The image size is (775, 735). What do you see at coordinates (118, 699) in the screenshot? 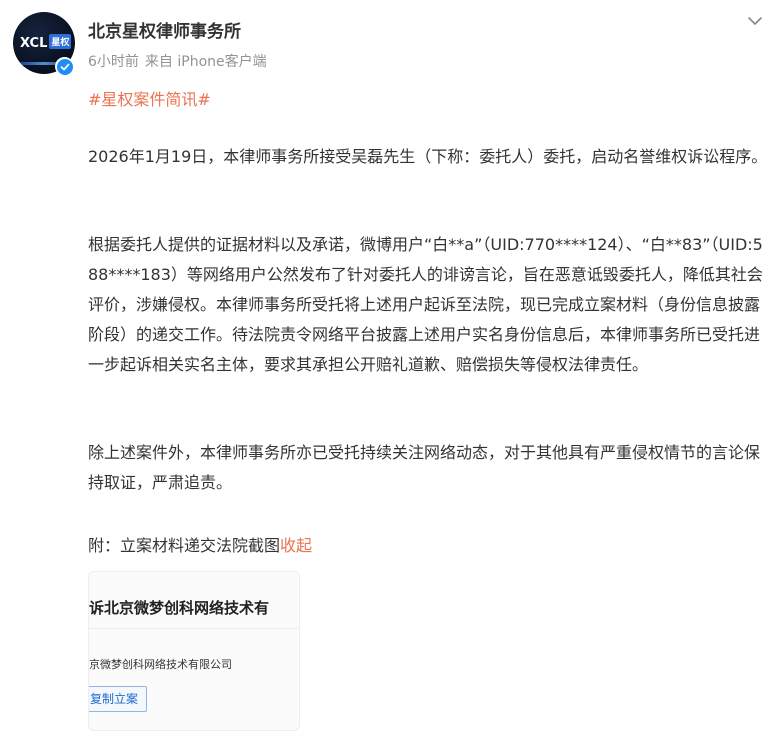
I see `thumbnail-copy-button: 复制立案` at bounding box center [118, 699].